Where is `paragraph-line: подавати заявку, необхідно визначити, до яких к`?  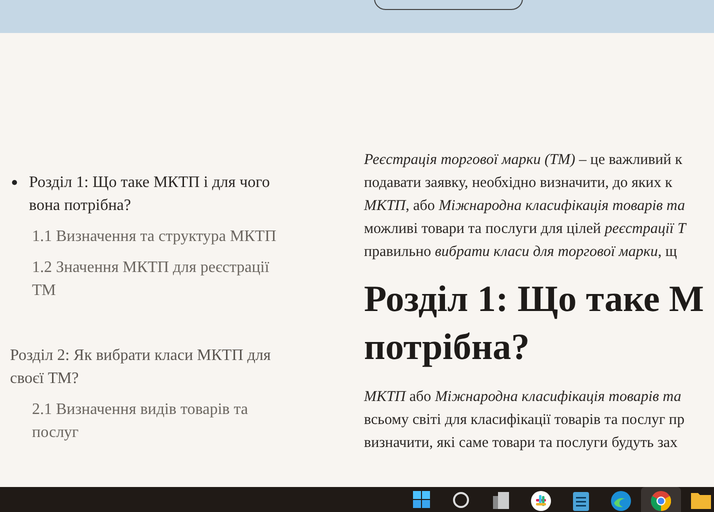
paragraph-line: подавати заявку, необхідно визначити, до яких к is located at coordinates (519, 183).